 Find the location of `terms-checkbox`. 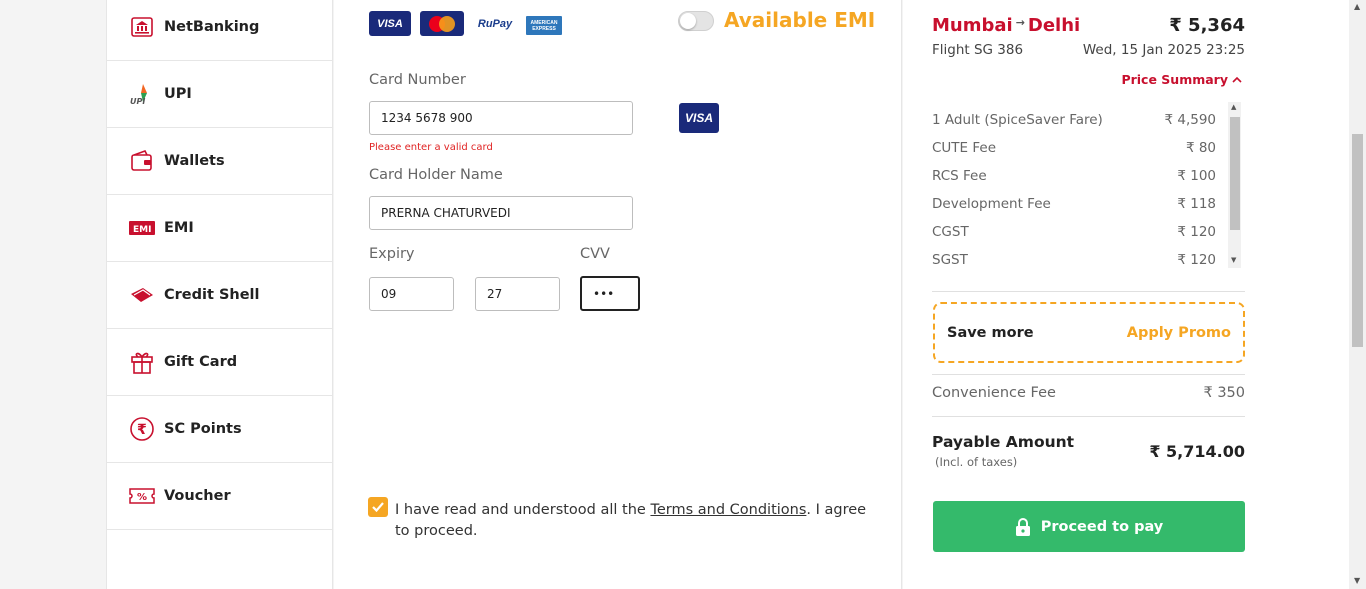

terms-checkbox is located at coordinates (378, 507).